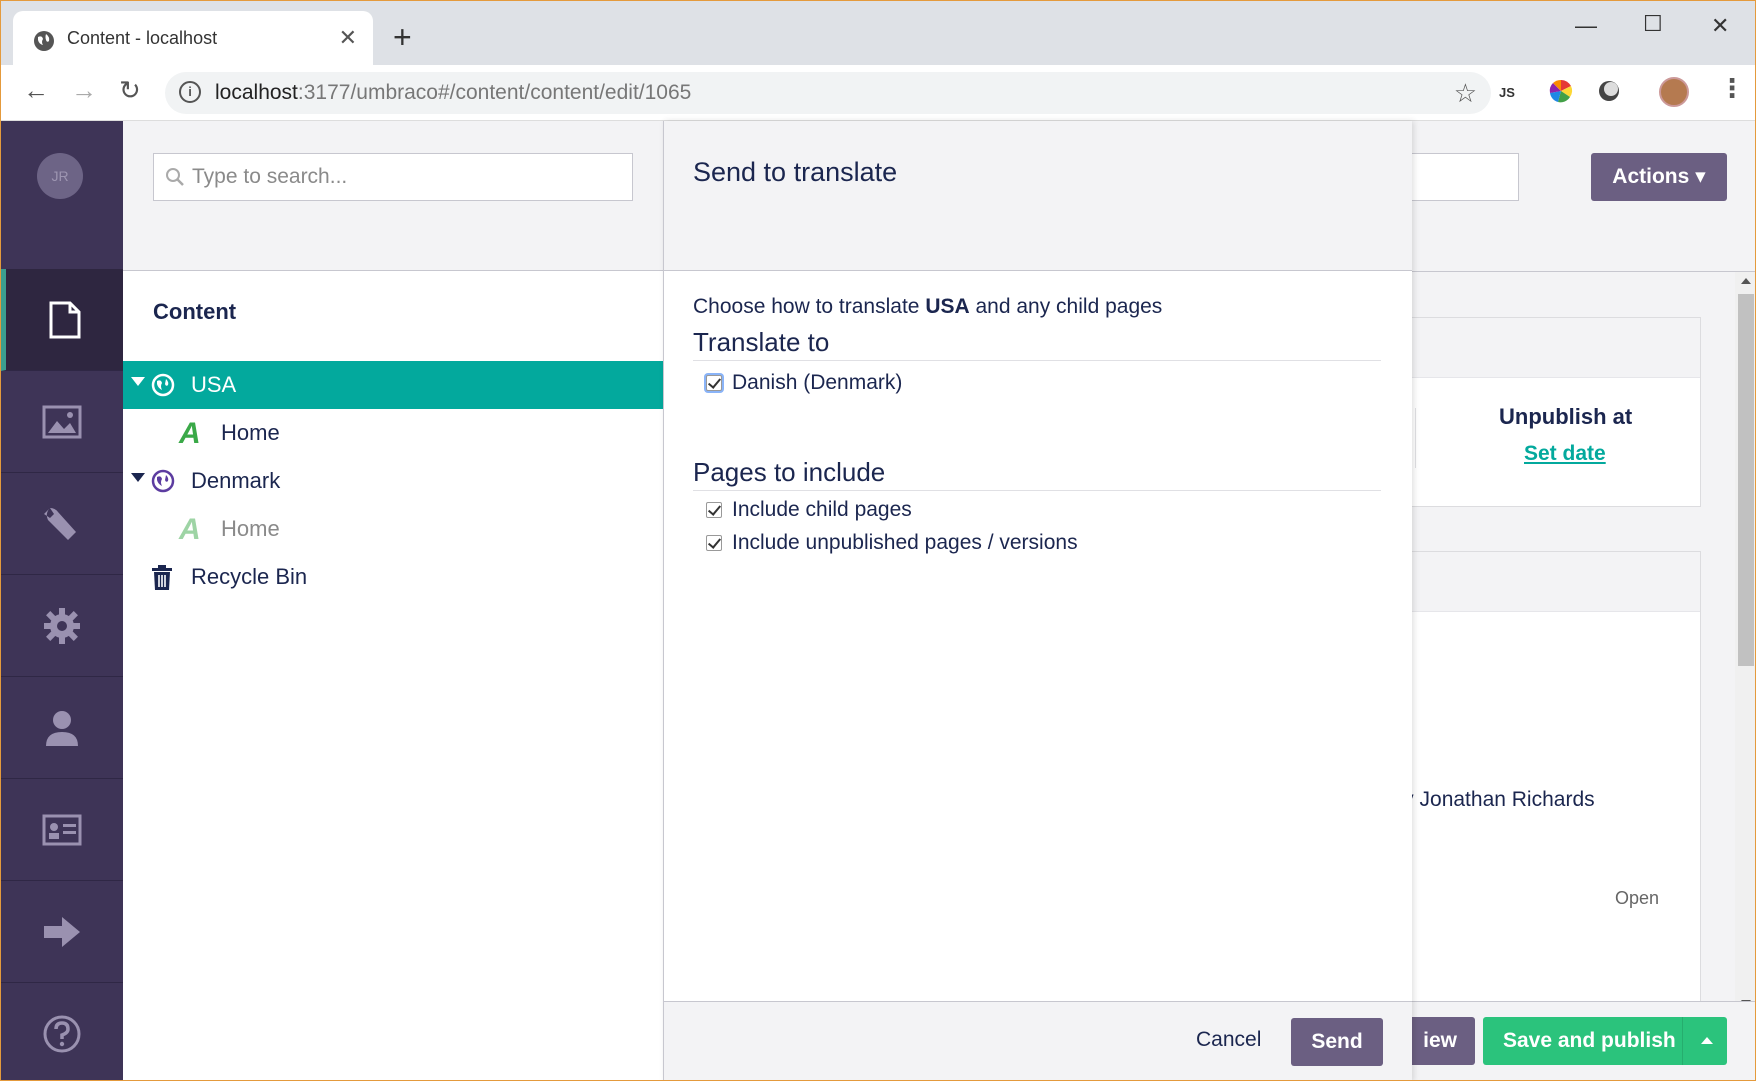 The width and height of the screenshot is (1756, 1081). What do you see at coordinates (1038, 196) in the screenshot?
I see `dialog-header: Send to translate` at bounding box center [1038, 196].